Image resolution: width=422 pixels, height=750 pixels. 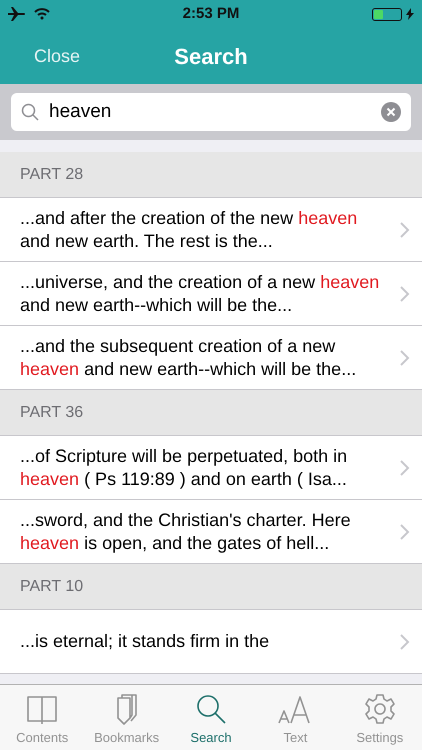 I want to click on search-text: heaven, so click(x=80, y=112).